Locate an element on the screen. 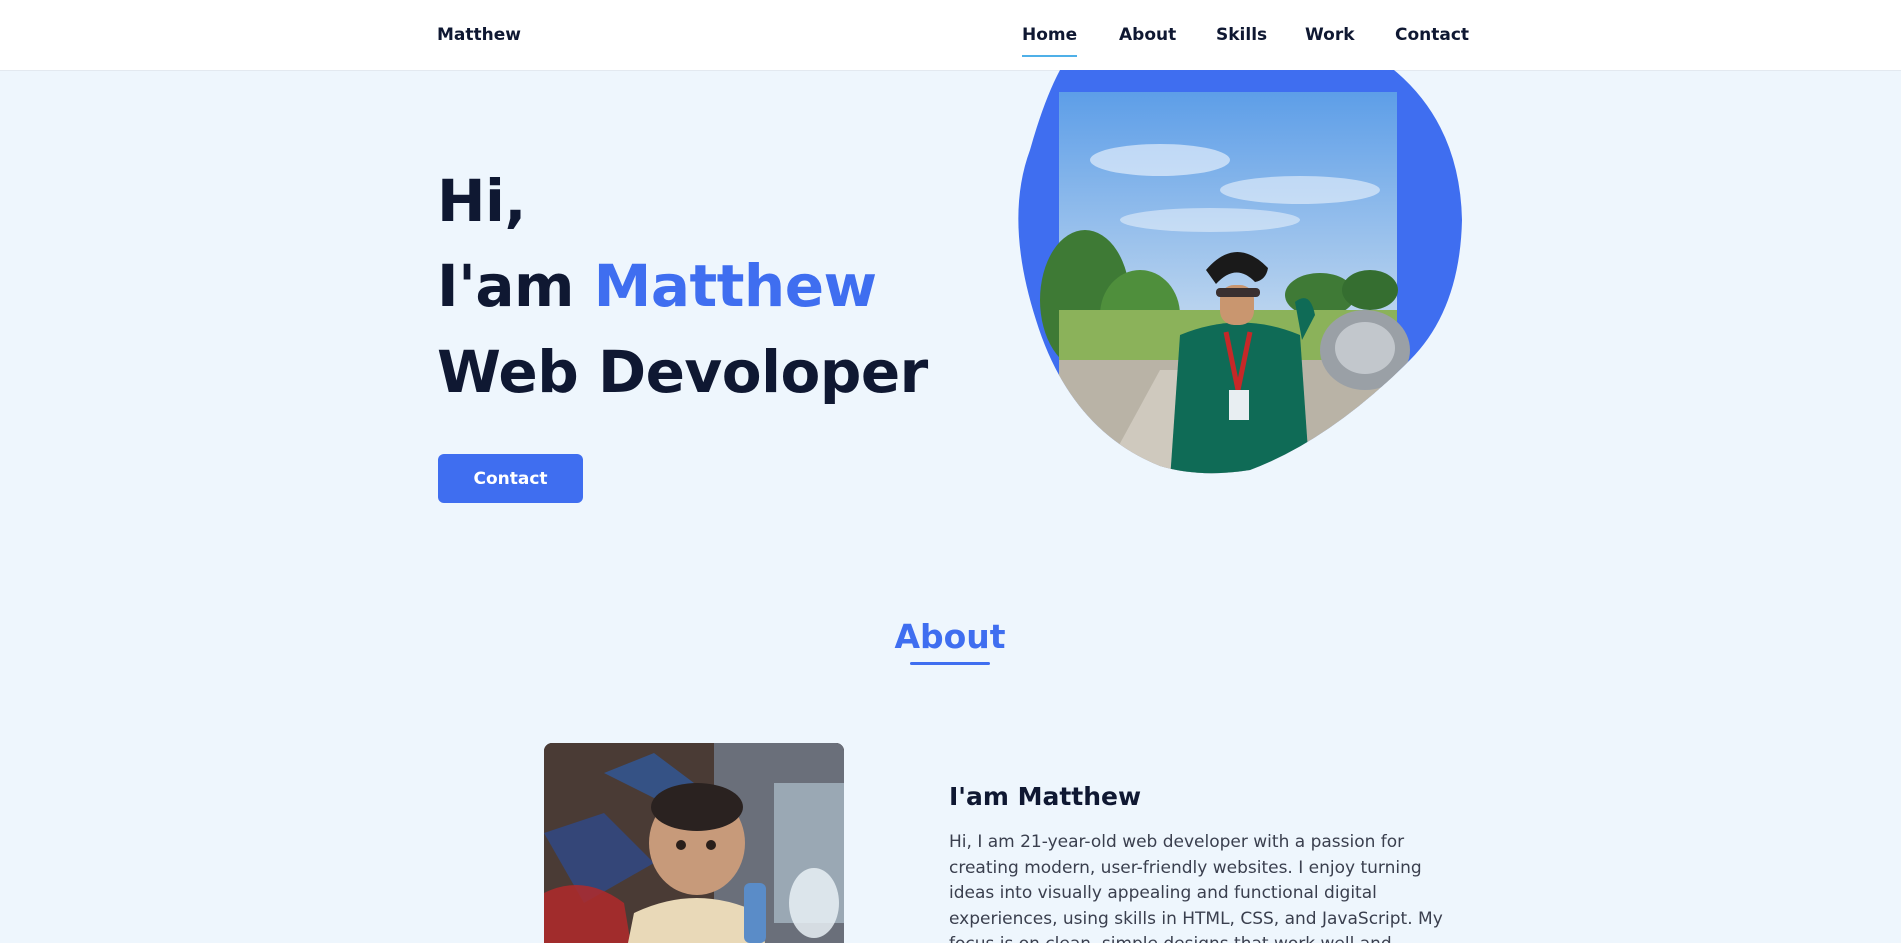 This screenshot has width=1901, height=943. hero-role: Web Devoloper is located at coordinates (682, 372).